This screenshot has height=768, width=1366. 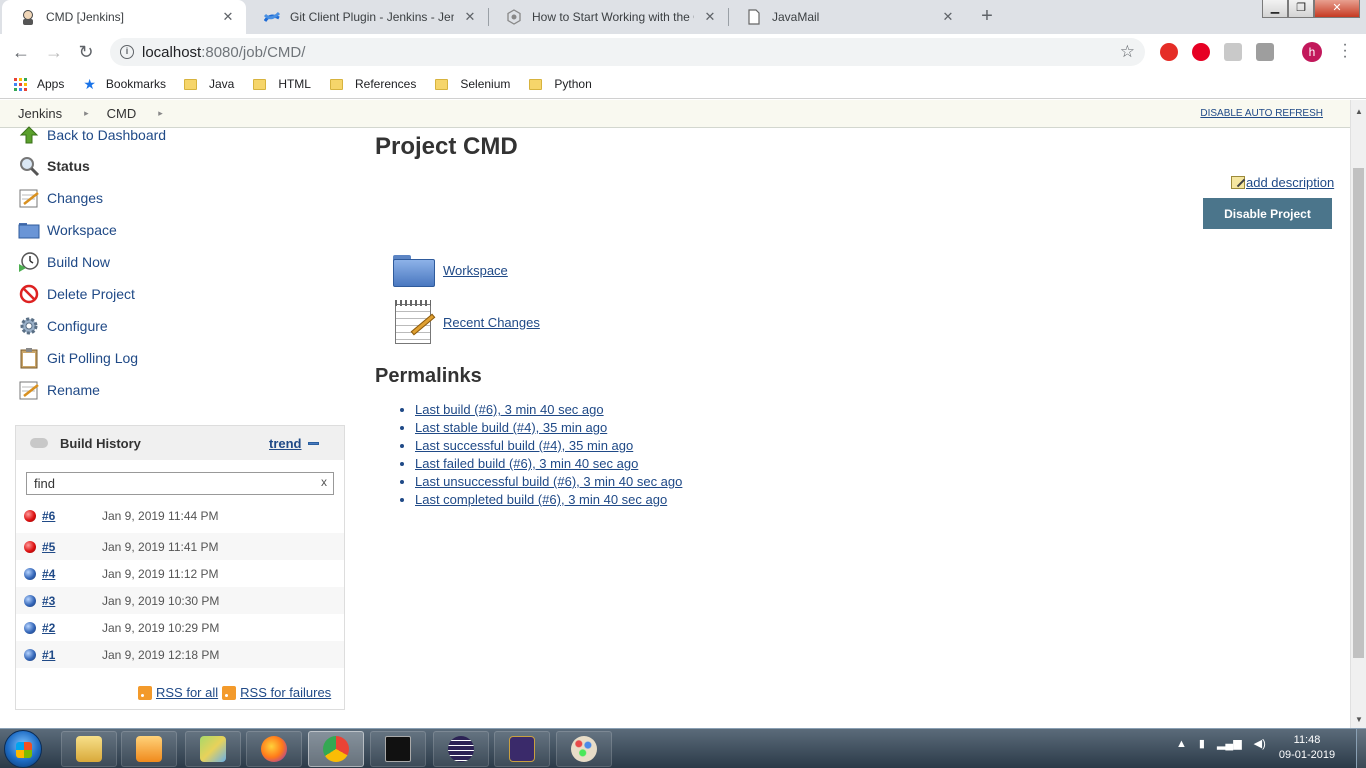 I want to click on task-back-to-dashboard: Back to Dashboard, so click(x=91, y=135).